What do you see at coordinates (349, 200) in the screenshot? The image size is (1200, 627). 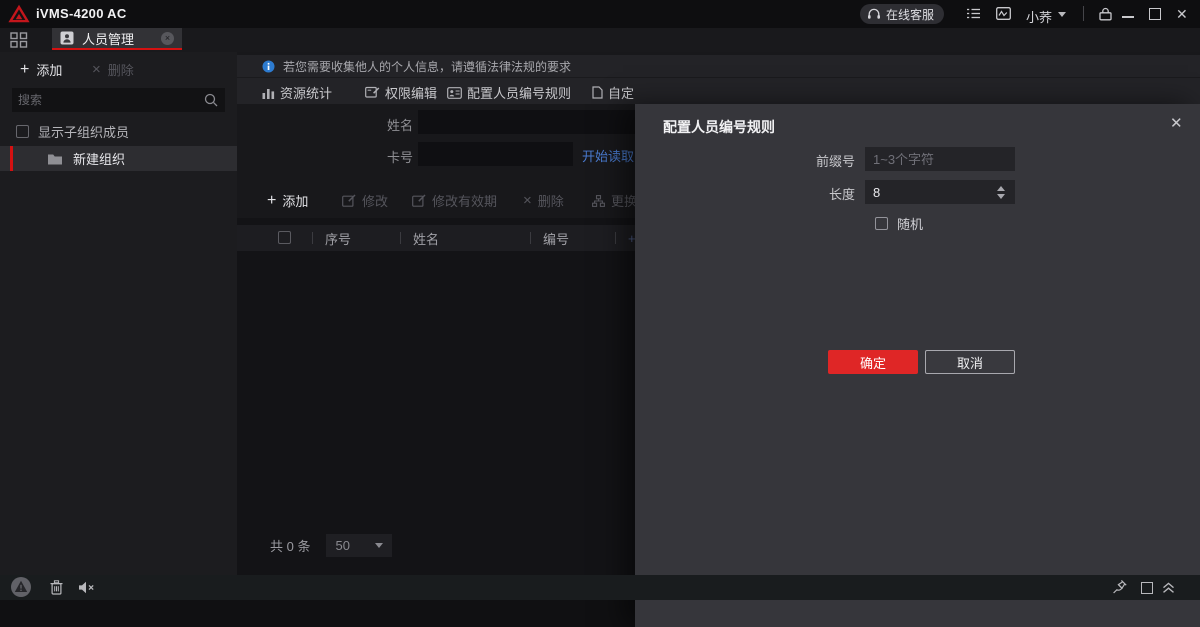 I see `edit-icon` at bounding box center [349, 200].